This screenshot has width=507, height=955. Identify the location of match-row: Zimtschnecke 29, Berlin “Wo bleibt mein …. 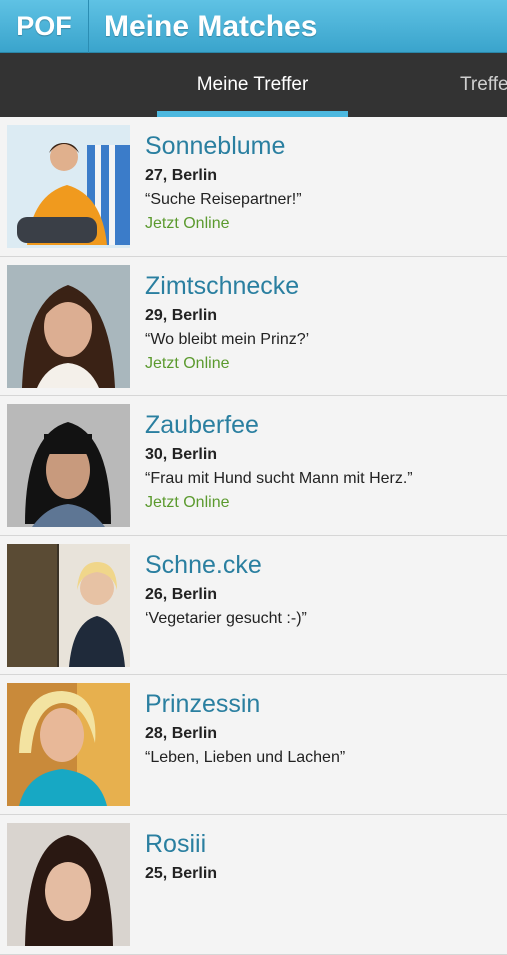
(253, 326).